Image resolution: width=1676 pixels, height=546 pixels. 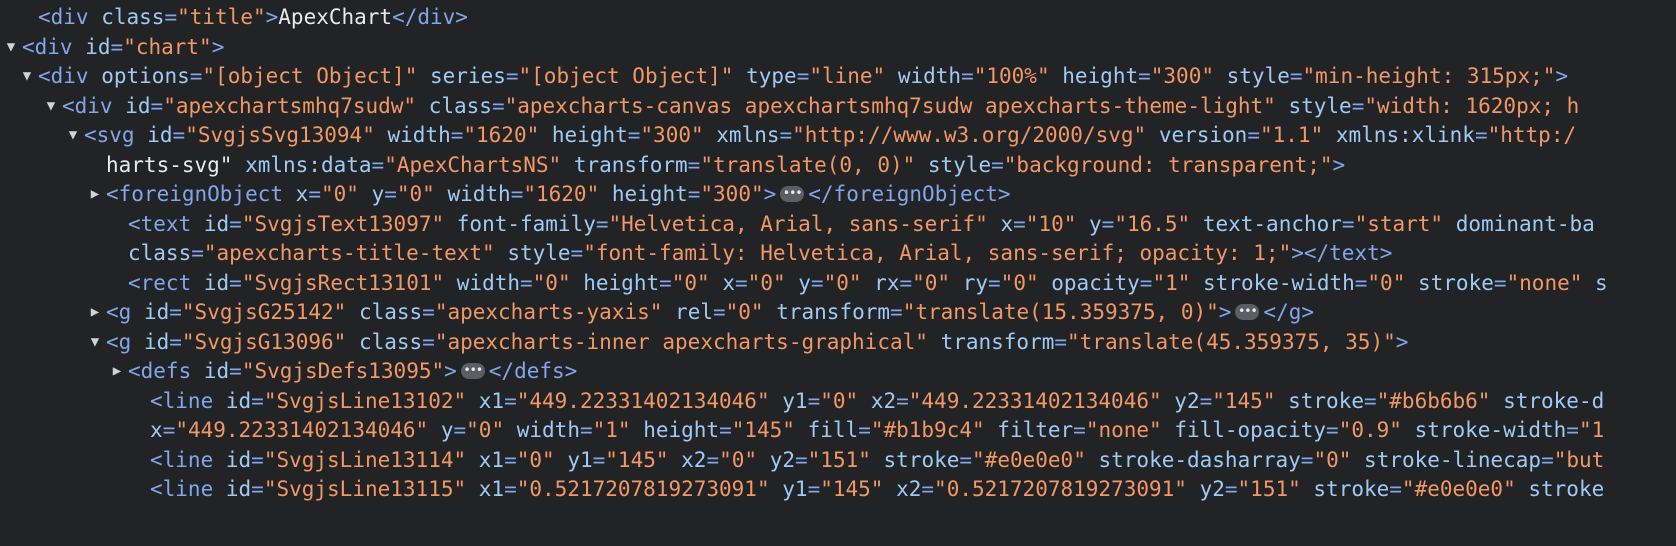 I want to click on dom-node-source: <div class="title">ApexChart</div>, so click(x=253, y=17).